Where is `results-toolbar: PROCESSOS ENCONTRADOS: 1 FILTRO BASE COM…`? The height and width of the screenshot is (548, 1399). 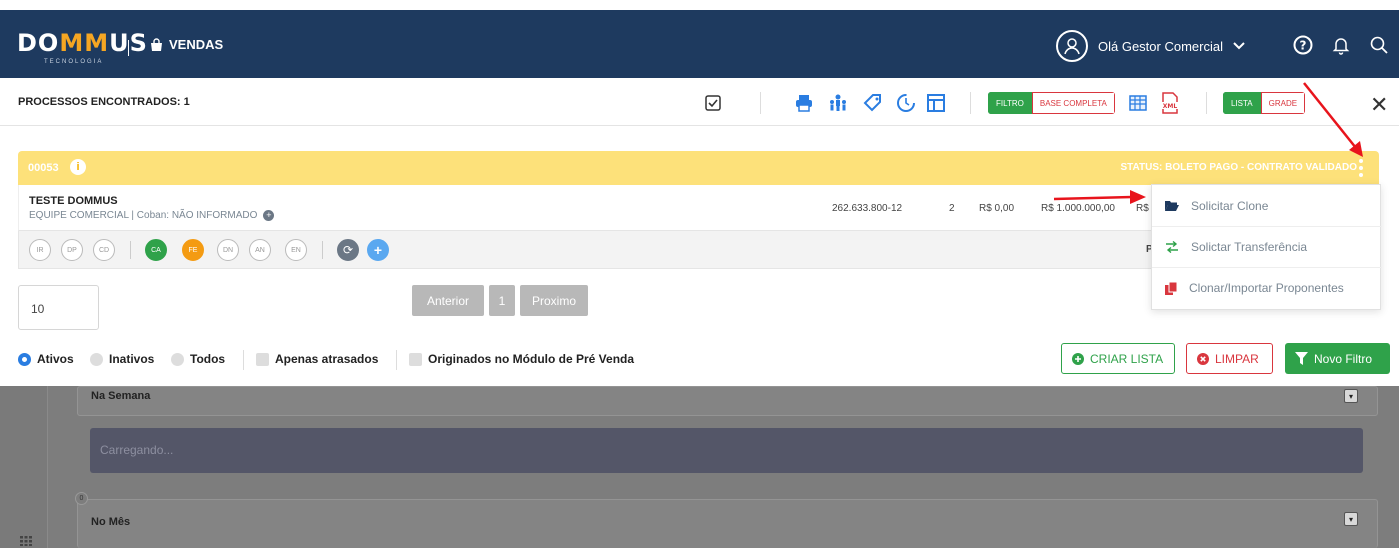
results-toolbar: PROCESSOS ENCONTRADOS: 1 FILTRO BASE COM… is located at coordinates (699, 102).